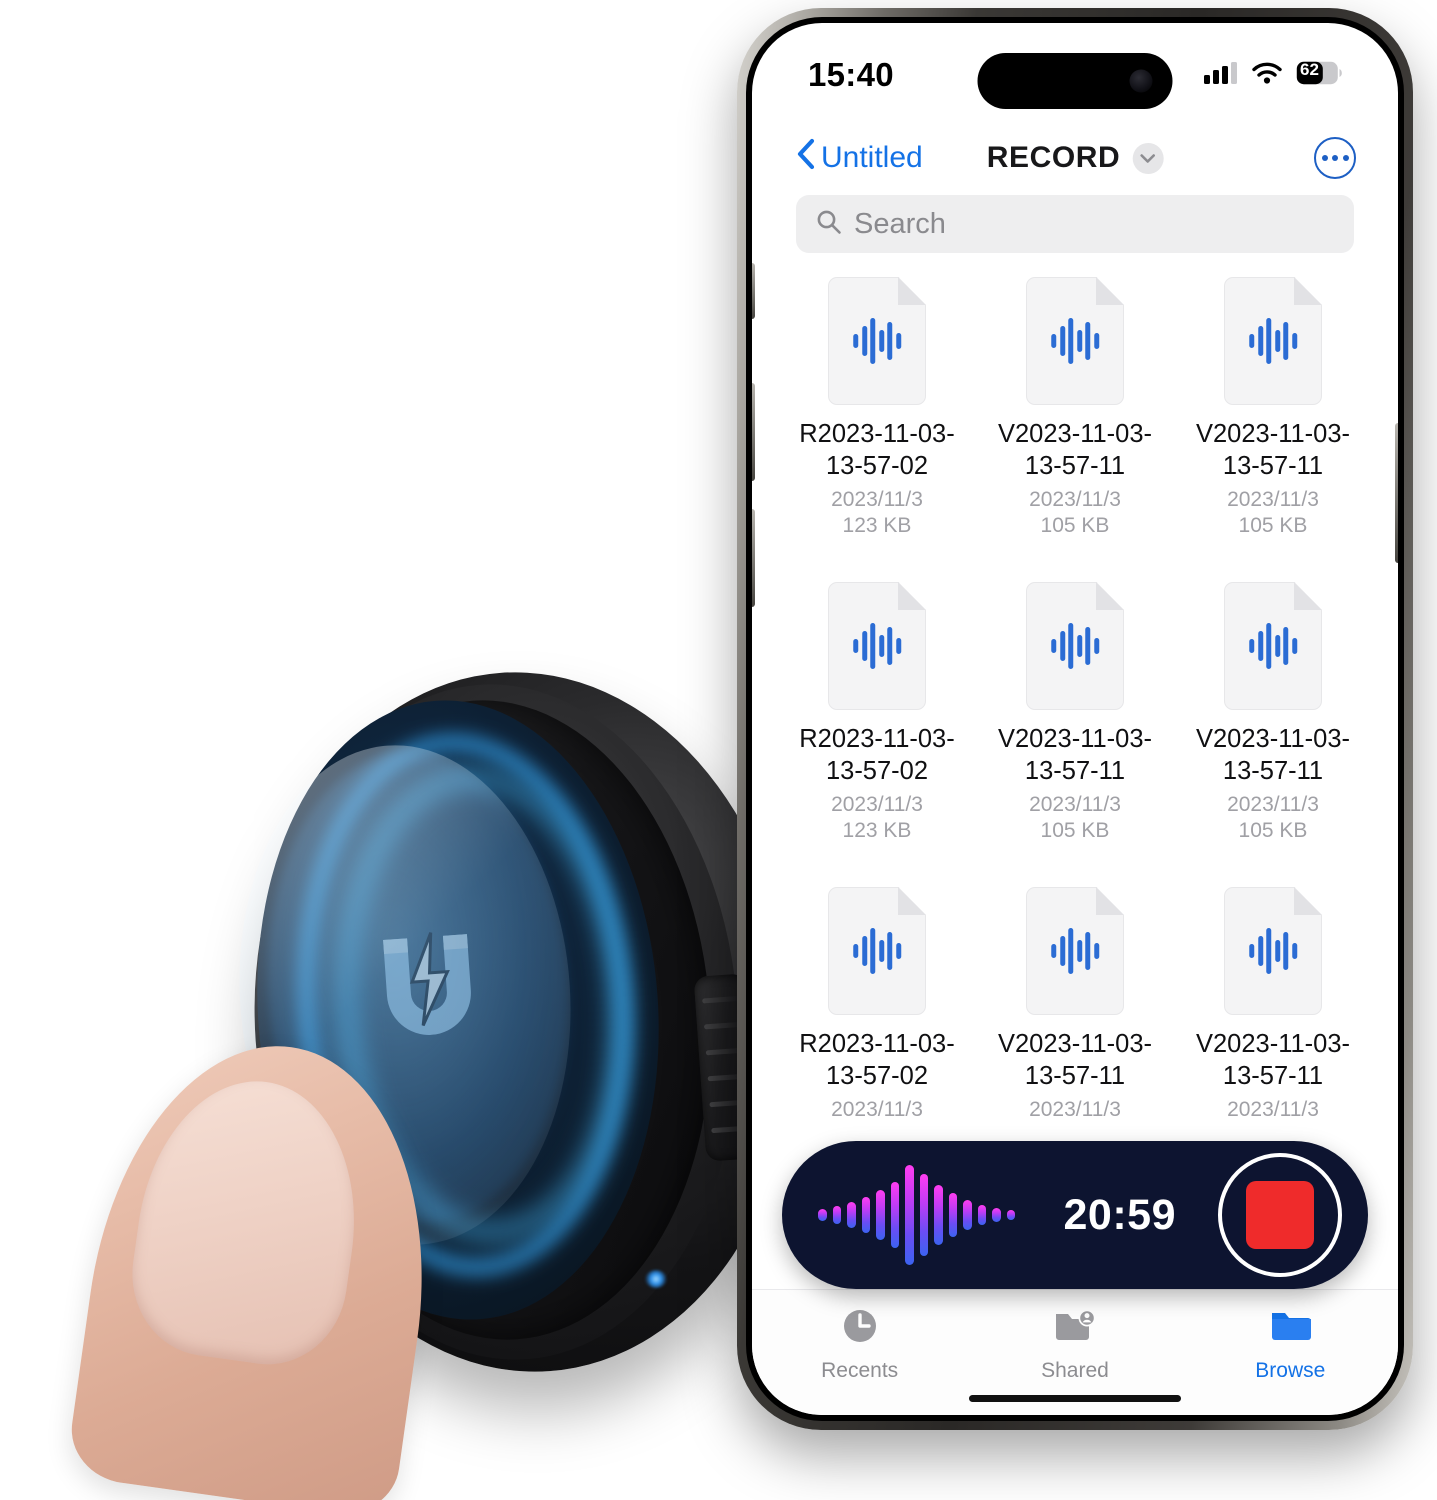  I want to click on chevron-down-icon, so click(1148, 158).